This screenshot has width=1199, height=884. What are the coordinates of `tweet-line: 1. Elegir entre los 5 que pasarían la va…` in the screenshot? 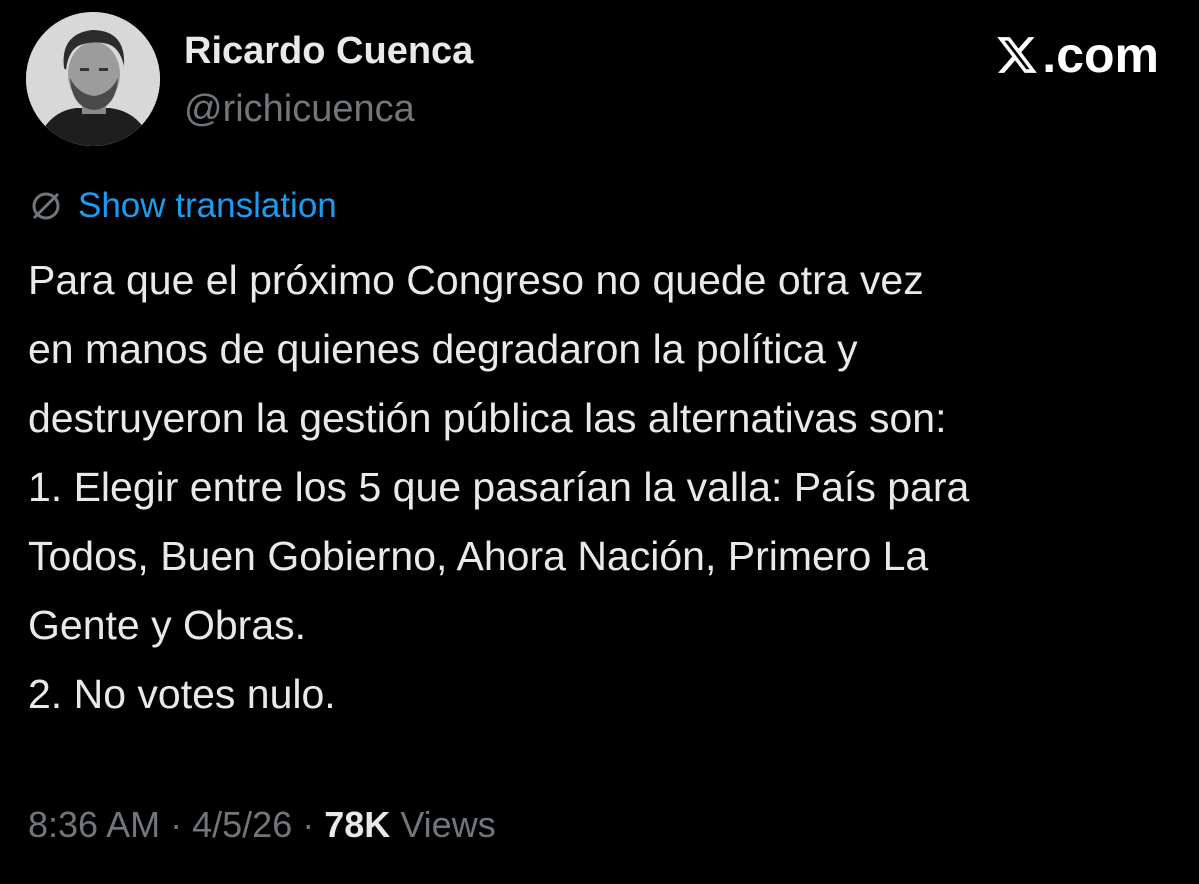 It's located at (499, 487).